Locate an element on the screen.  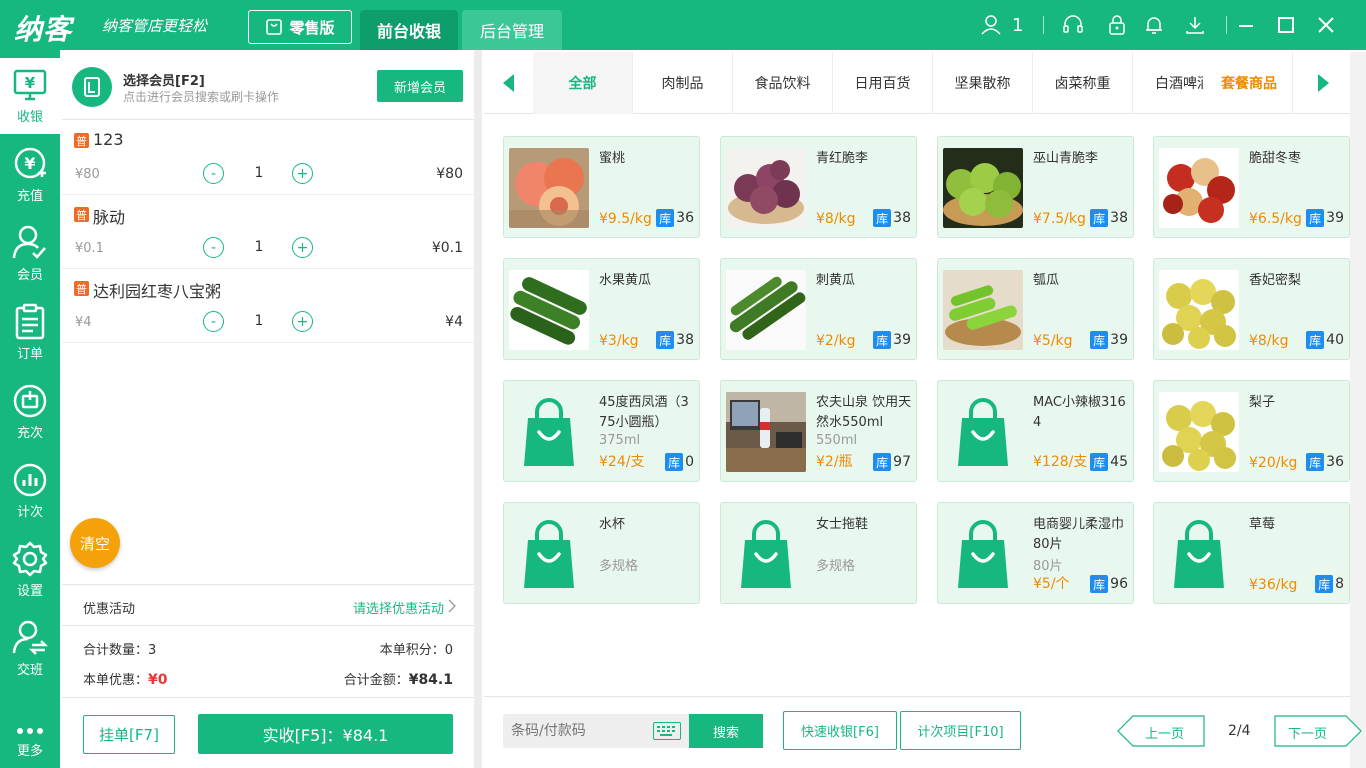
category-food-drink: 食品饮料 is located at coordinates (783, 83).